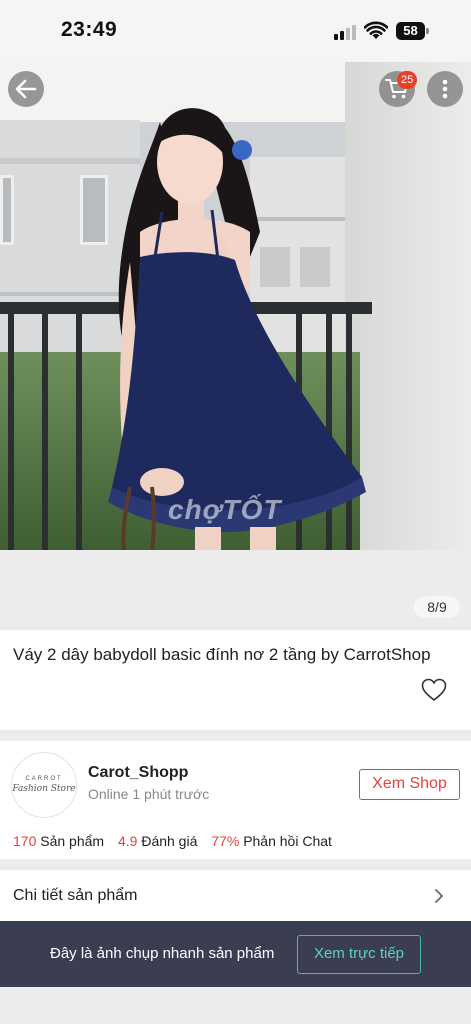 This screenshot has height=1024, width=471. What do you see at coordinates (89, 29) in the screenshot?
I see `status-time: 23:49` at bounding box center [89, 29].